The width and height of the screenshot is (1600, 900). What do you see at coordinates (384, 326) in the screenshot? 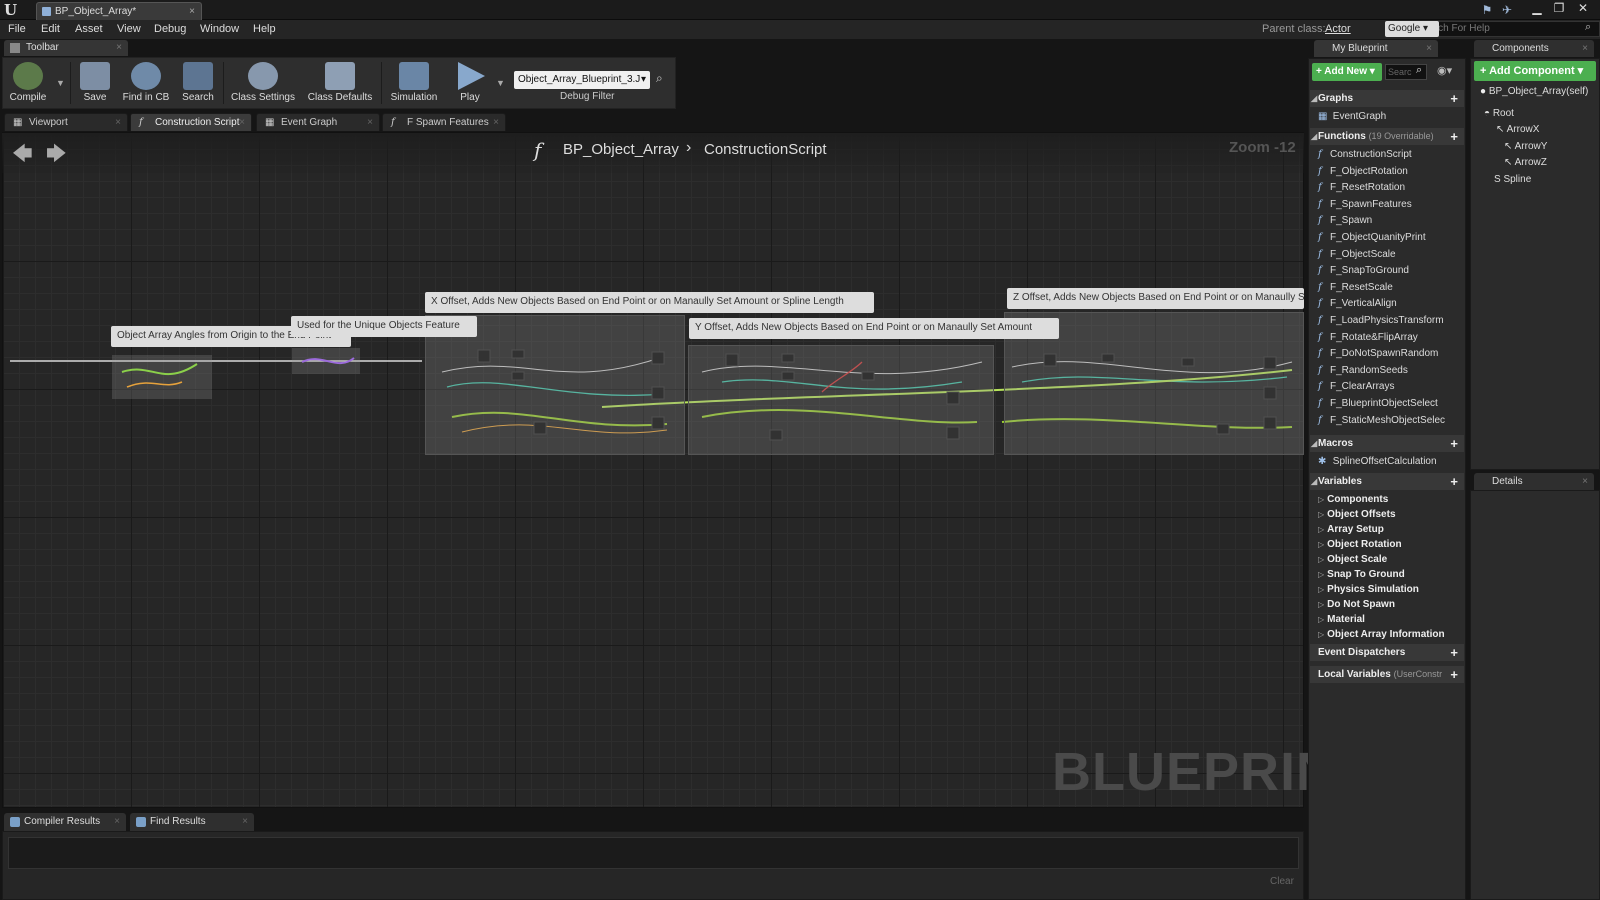
I see `comment-unique-objects: Used for the Unique Objects Feature` at bounding box center [384, 326].